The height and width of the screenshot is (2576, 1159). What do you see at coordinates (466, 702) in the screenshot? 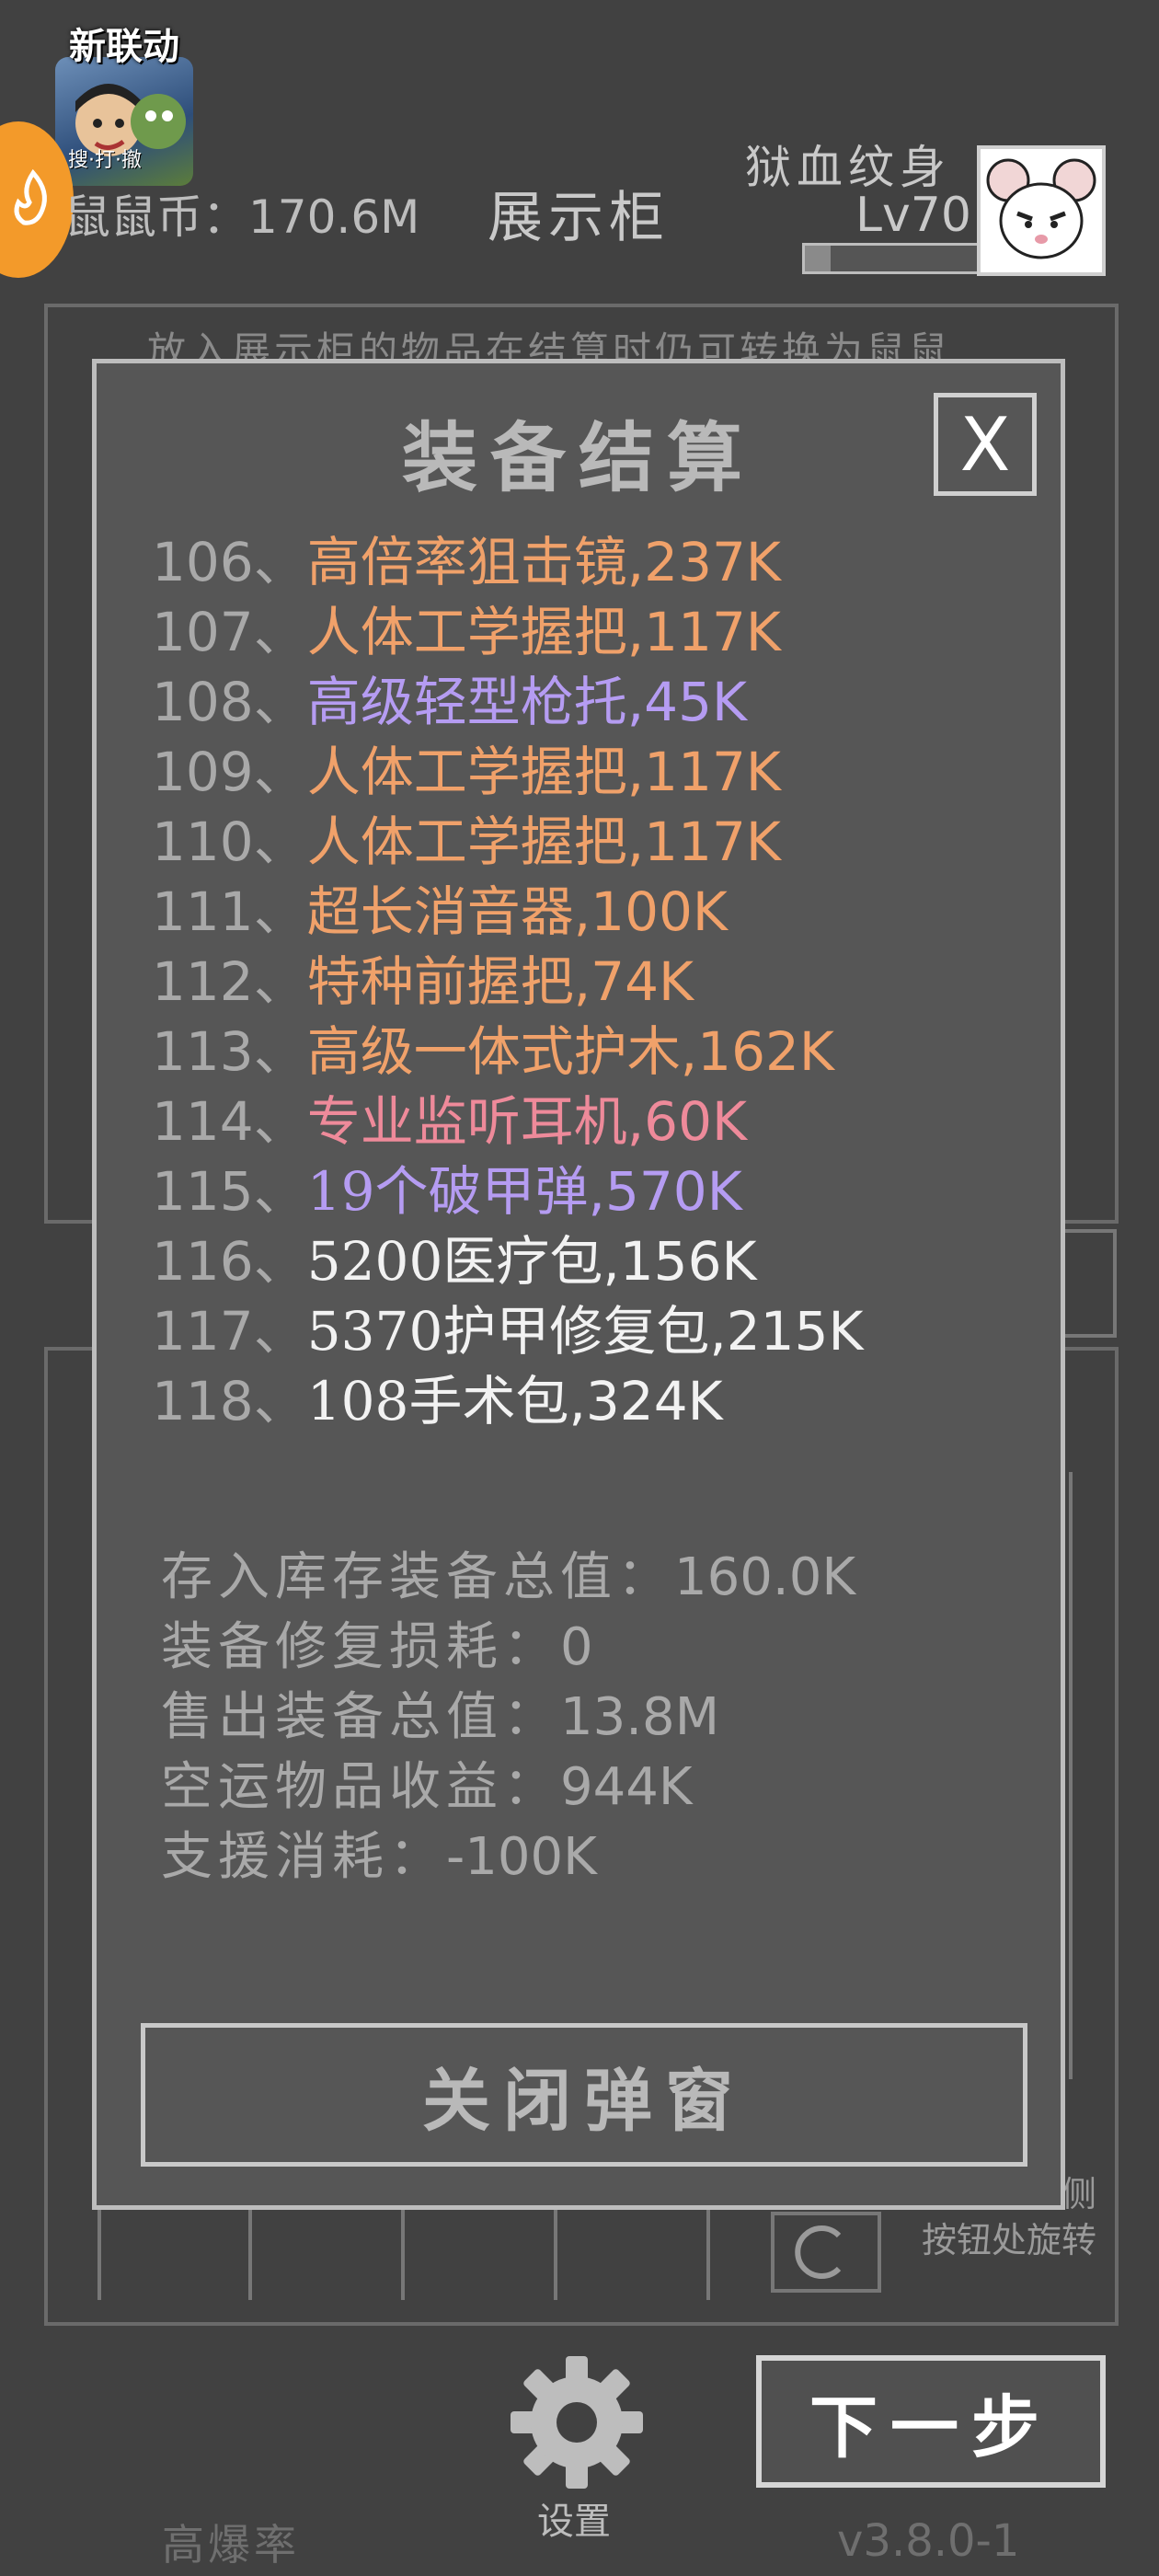
I see `item-name: 高级轻型枪托` at bounding box center [466, 702].